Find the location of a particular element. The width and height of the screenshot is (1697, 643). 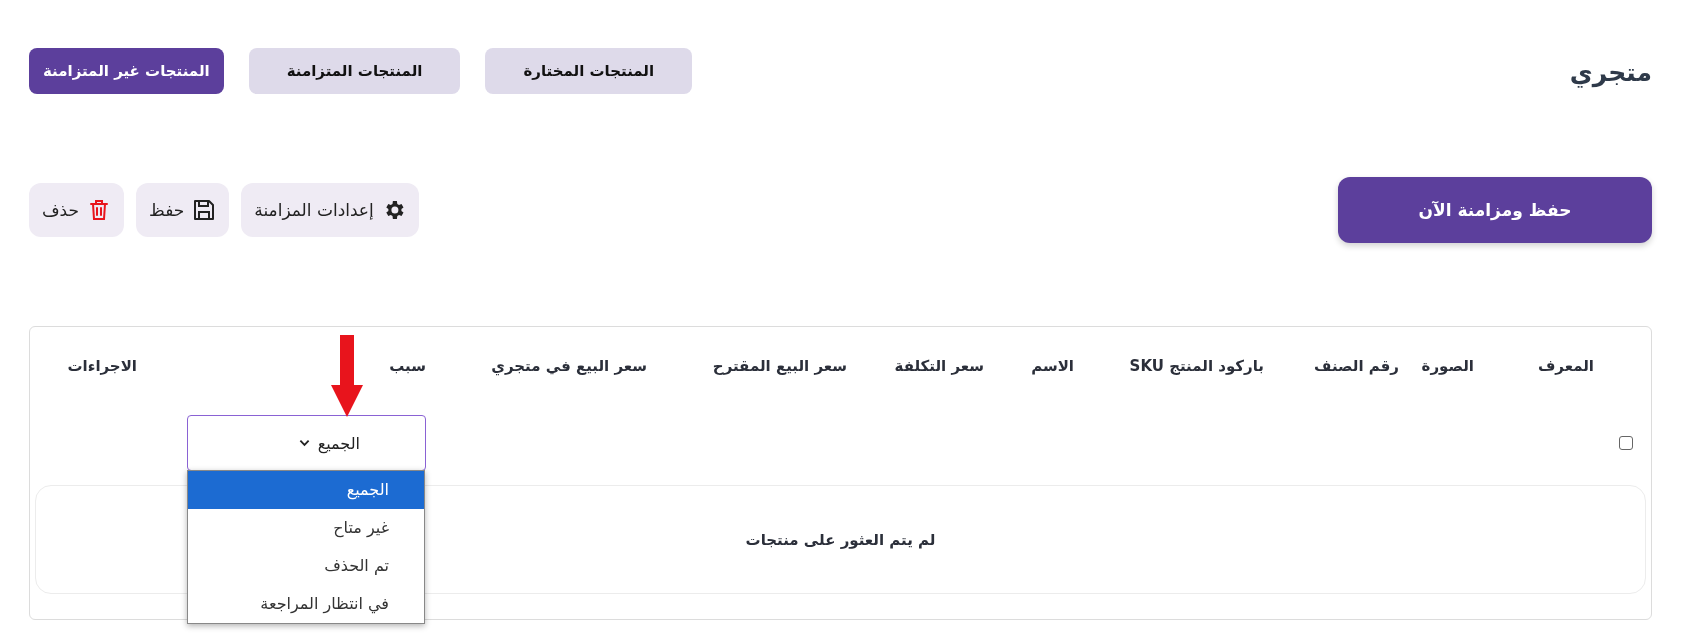

column-header: رقم الصنف is located at coordinates (1356, 366).